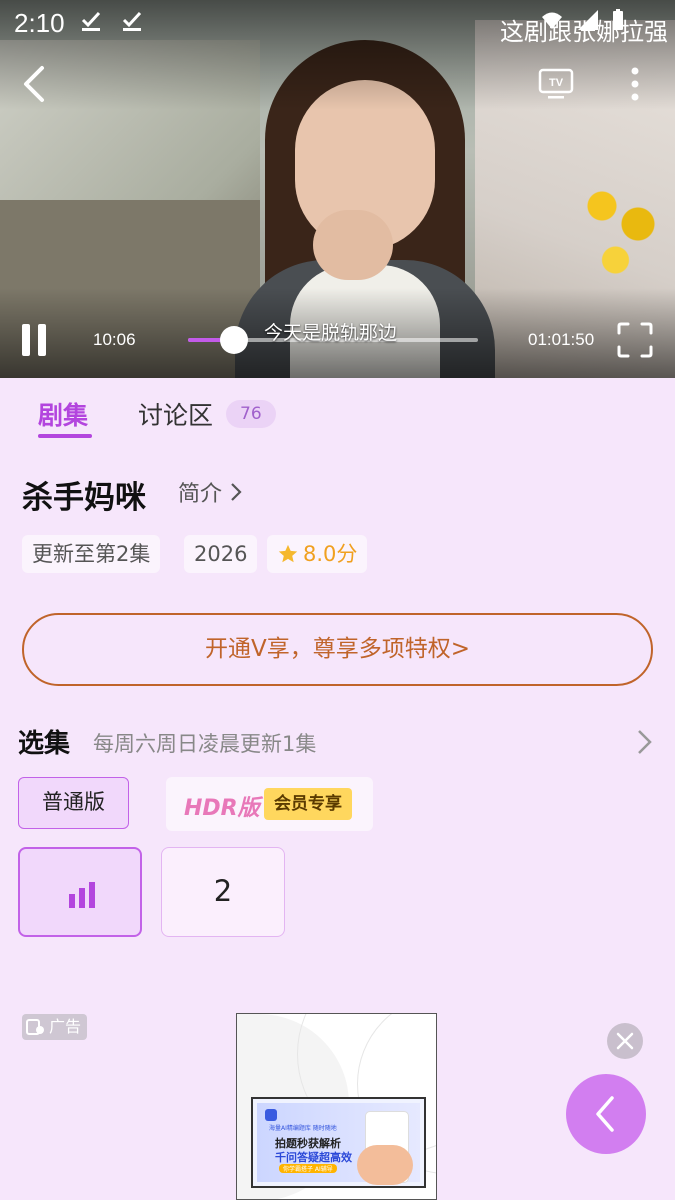  I want to click on vip-subscribe-button: 开通V享，尊享多项特权>, so click(337, 649).